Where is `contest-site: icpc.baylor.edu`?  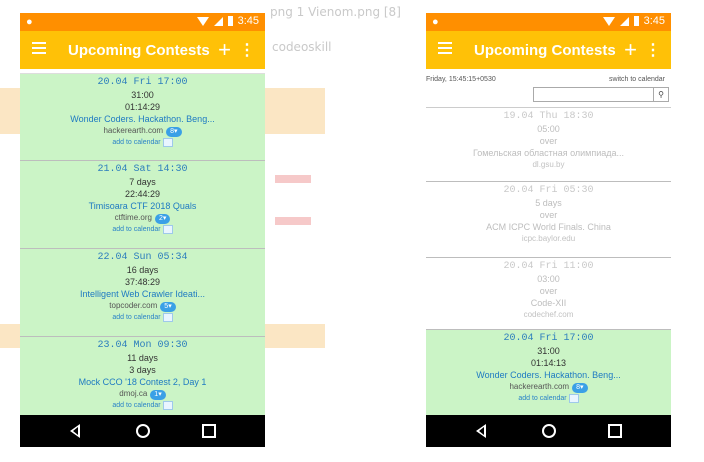
contest-site: icpc.baylor.edu is located at coordinates (548, 239).